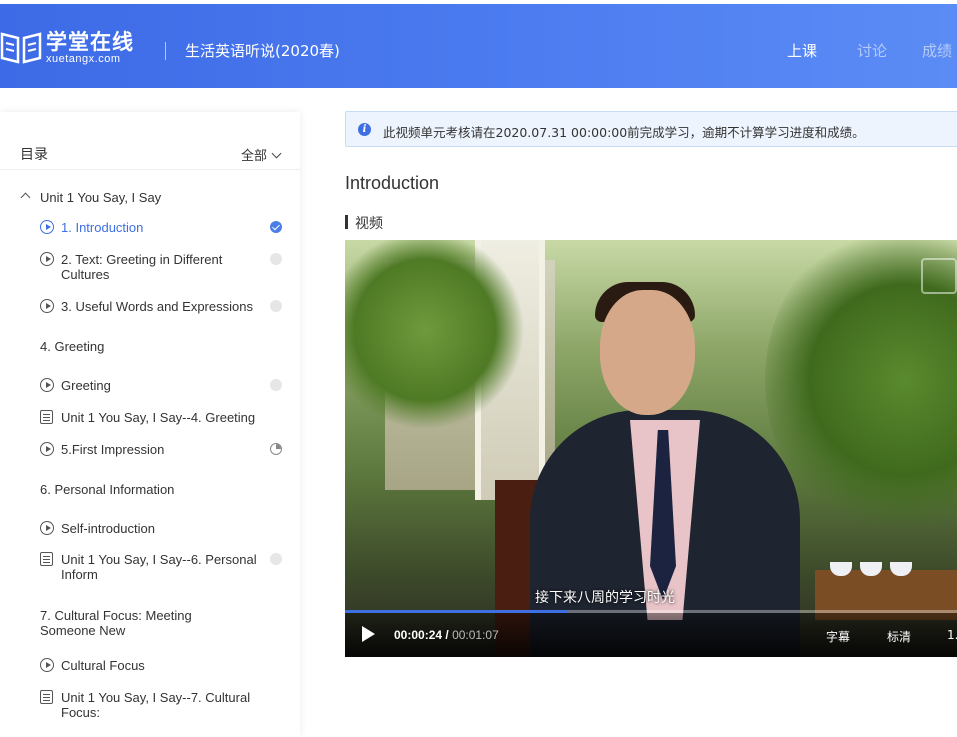 The width and height of the screenshot is (957, 737). What do you see at coordinates (276, 449) in the screenshot?
I see `in-progress-status-icon` at bounding box center [276, 449].